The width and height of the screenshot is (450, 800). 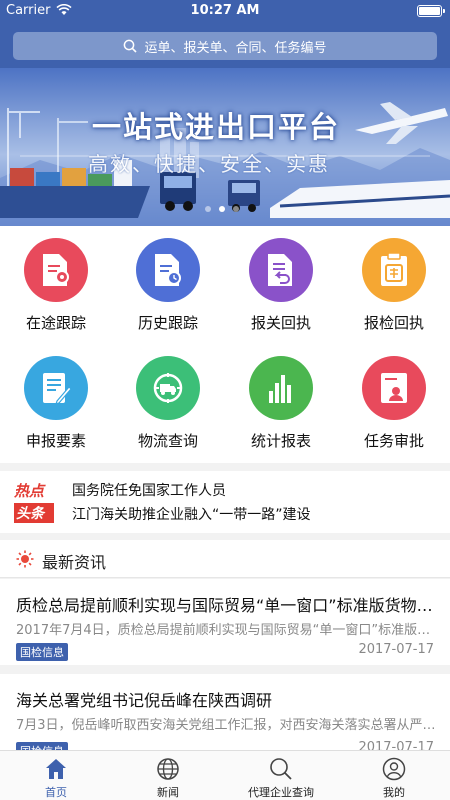 I want to click on search-placeholder: 运单、报关单、合同、任务编号, so click(x=235, y=48).